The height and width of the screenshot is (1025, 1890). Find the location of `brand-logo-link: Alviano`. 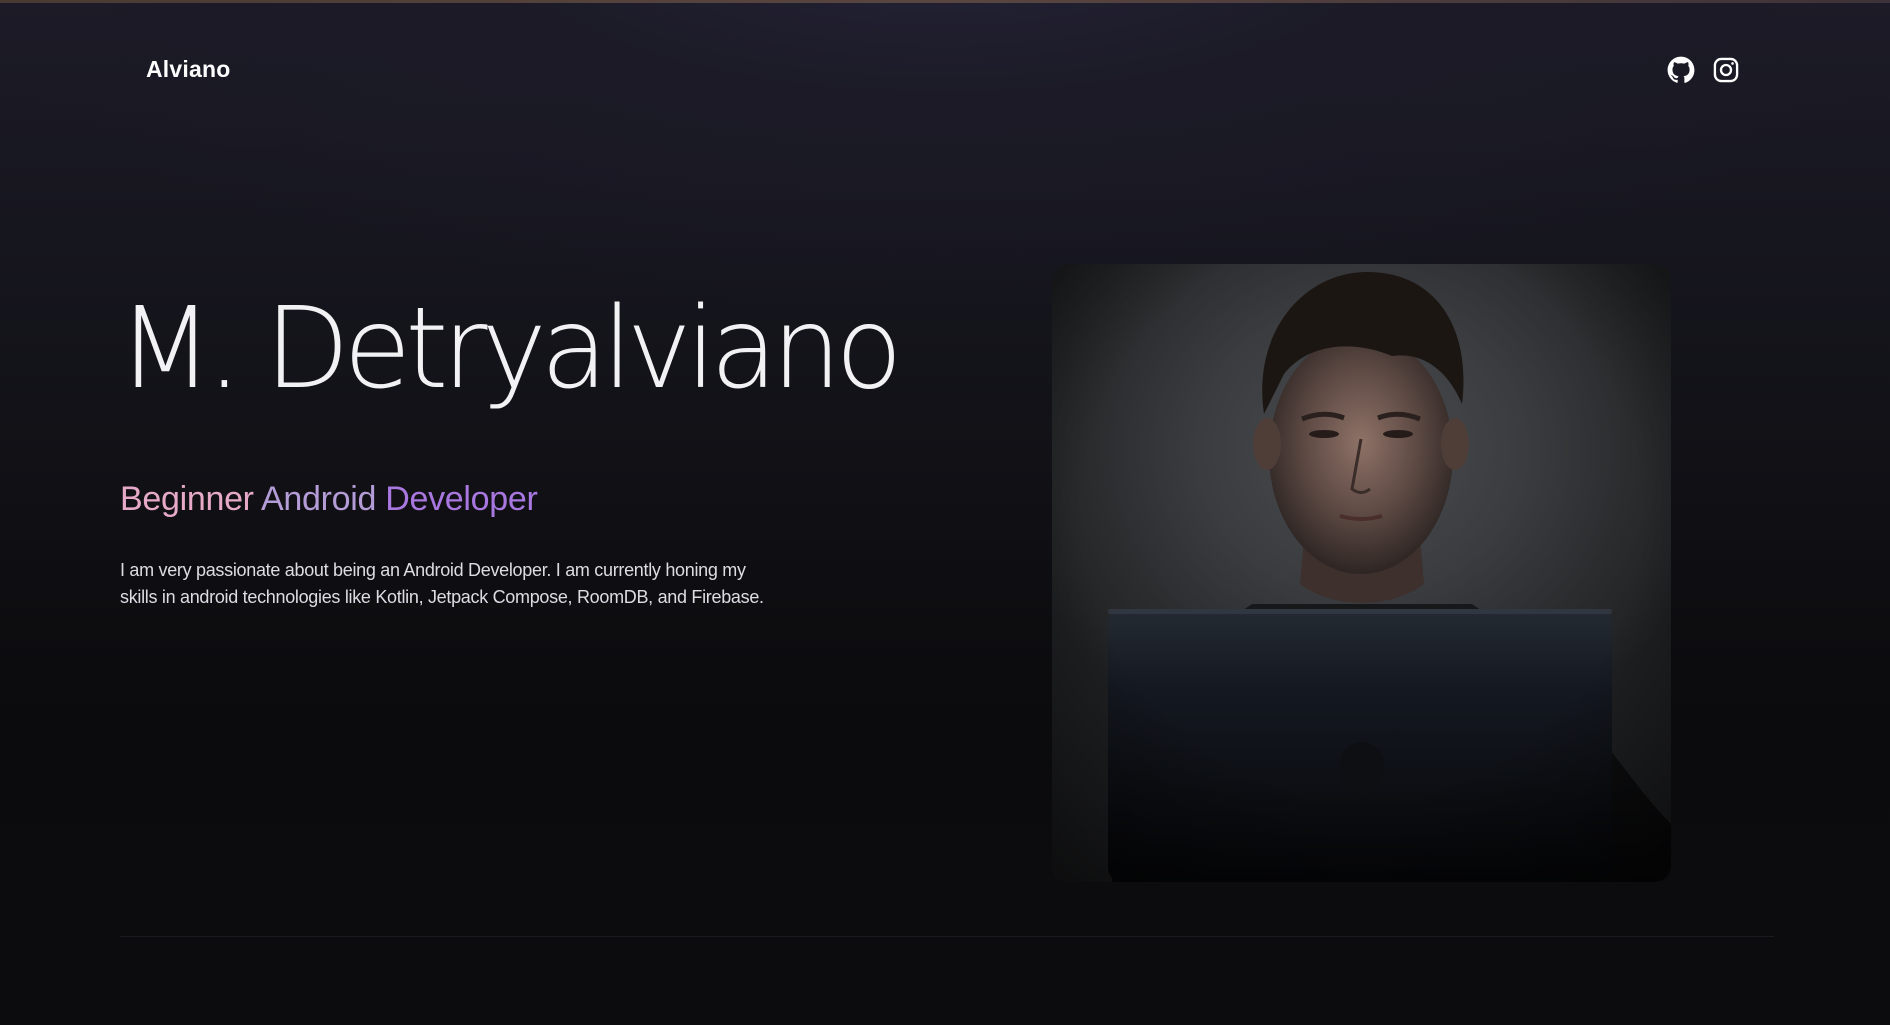

brand-logo-link: Alviano is located at coordinates (188, 69).